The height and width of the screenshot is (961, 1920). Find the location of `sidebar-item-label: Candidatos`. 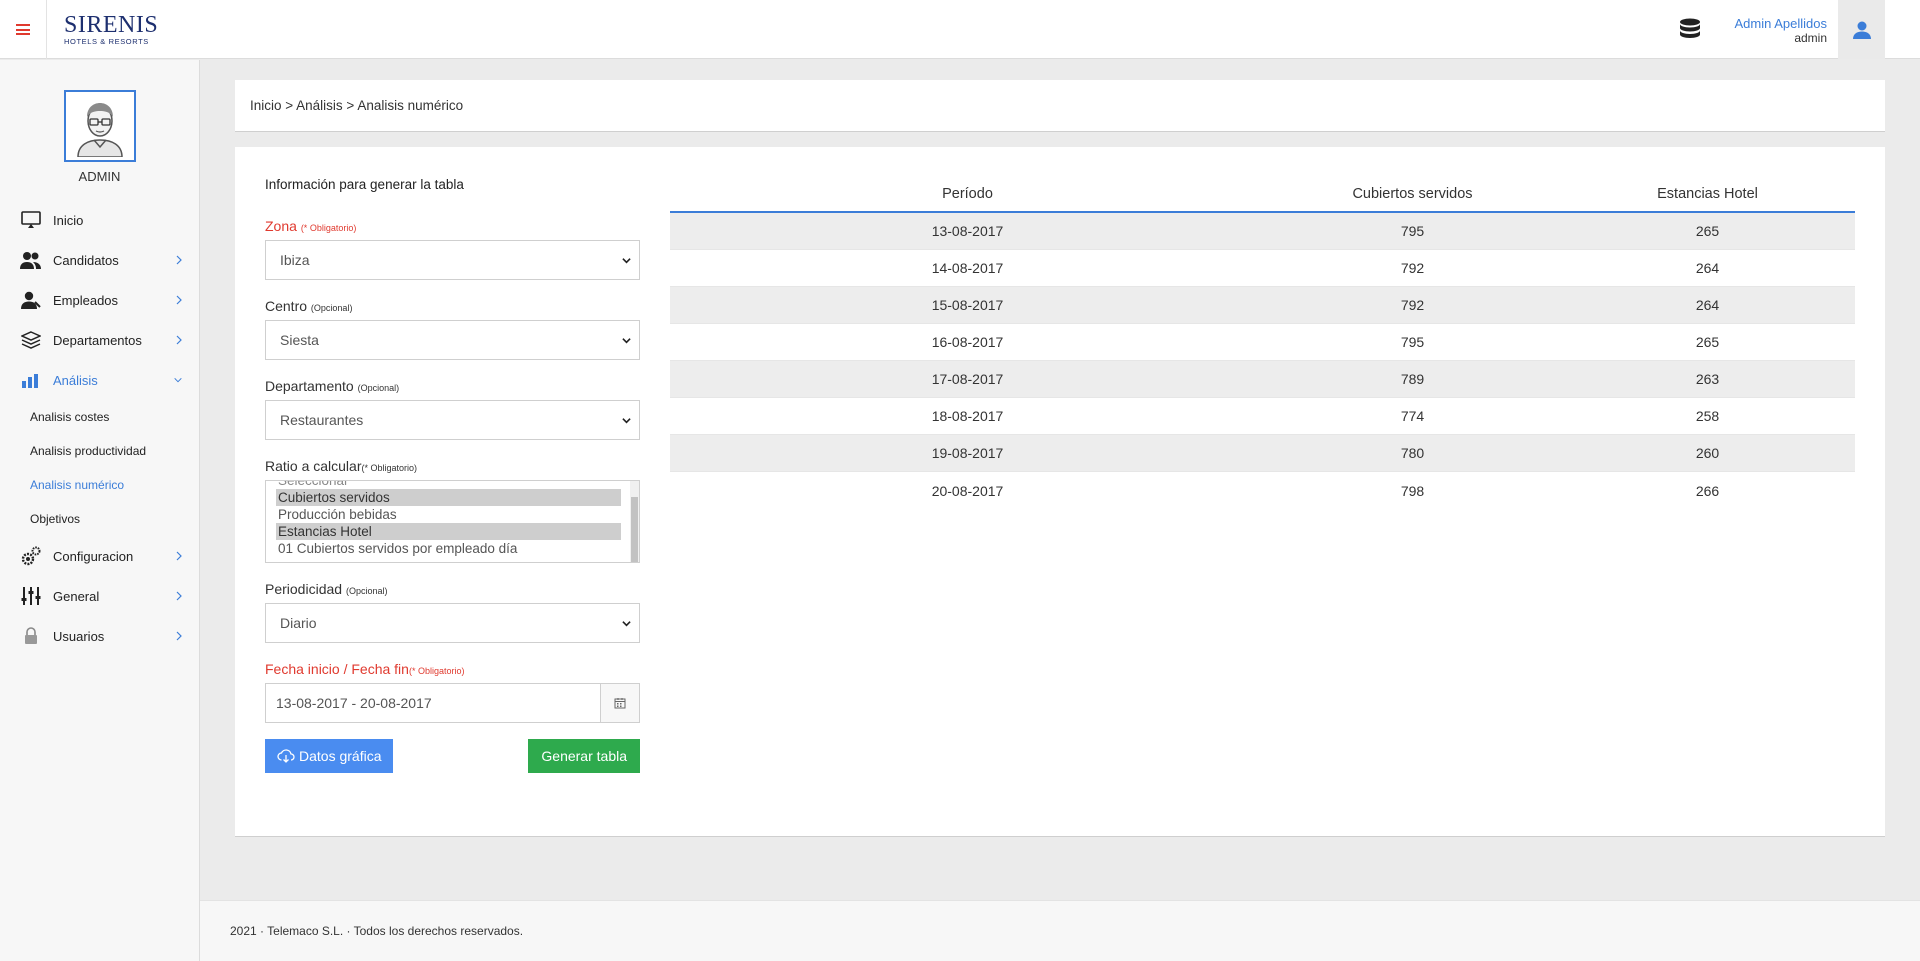

sidebar-item-label: Candidatos is located at coordinates (86, 260).